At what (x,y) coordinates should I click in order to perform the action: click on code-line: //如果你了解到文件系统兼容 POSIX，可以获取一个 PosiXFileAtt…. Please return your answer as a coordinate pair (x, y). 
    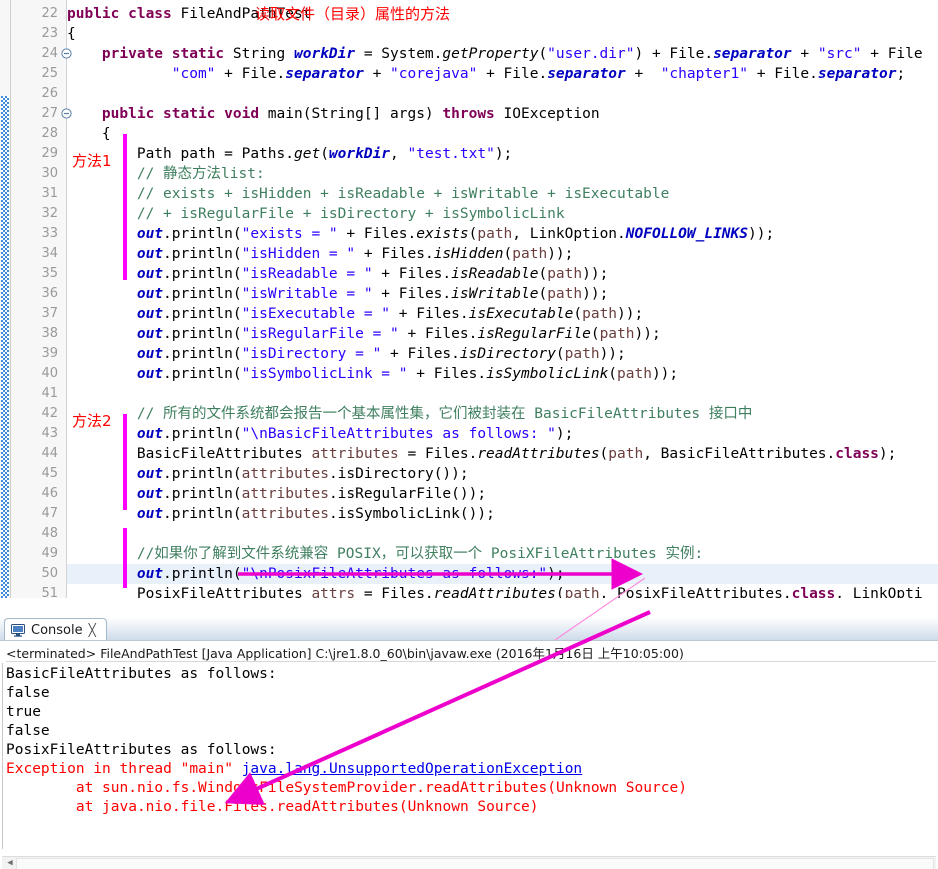
    Looking at the image, I should click on (385, 554).